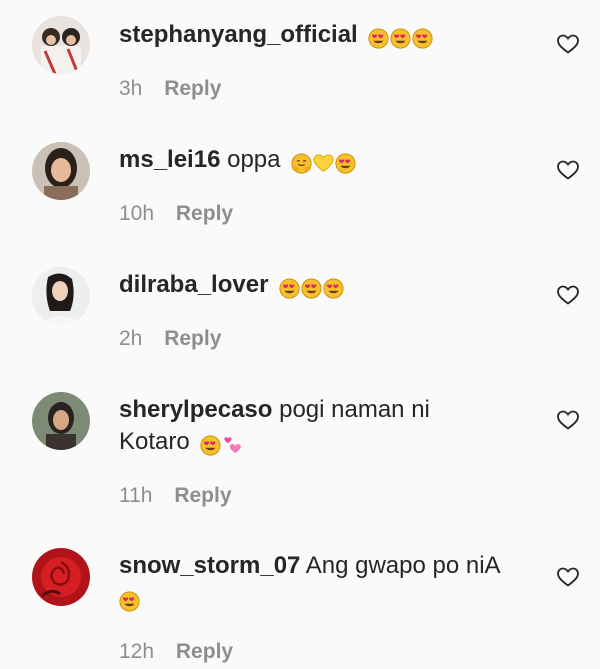 The image size is (600, 669). I want to click on comment-meta: 10h Reply, so click(176, 214).